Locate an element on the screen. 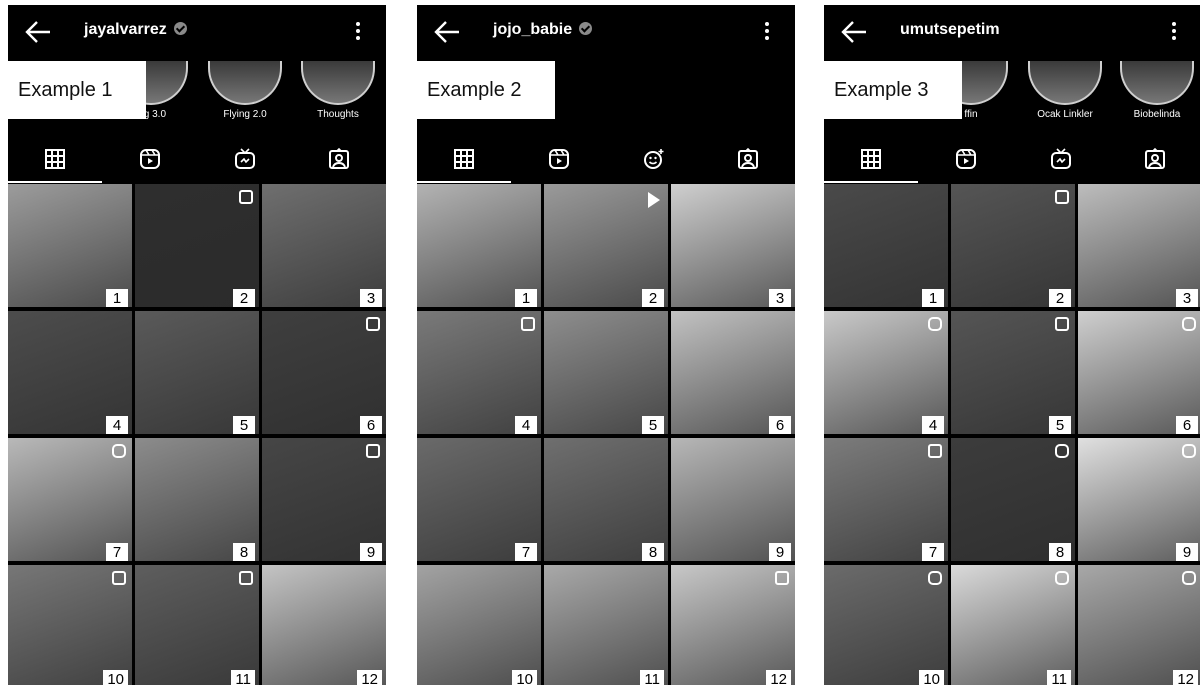  tile-number: 12 is located at coordinates (778, 677).